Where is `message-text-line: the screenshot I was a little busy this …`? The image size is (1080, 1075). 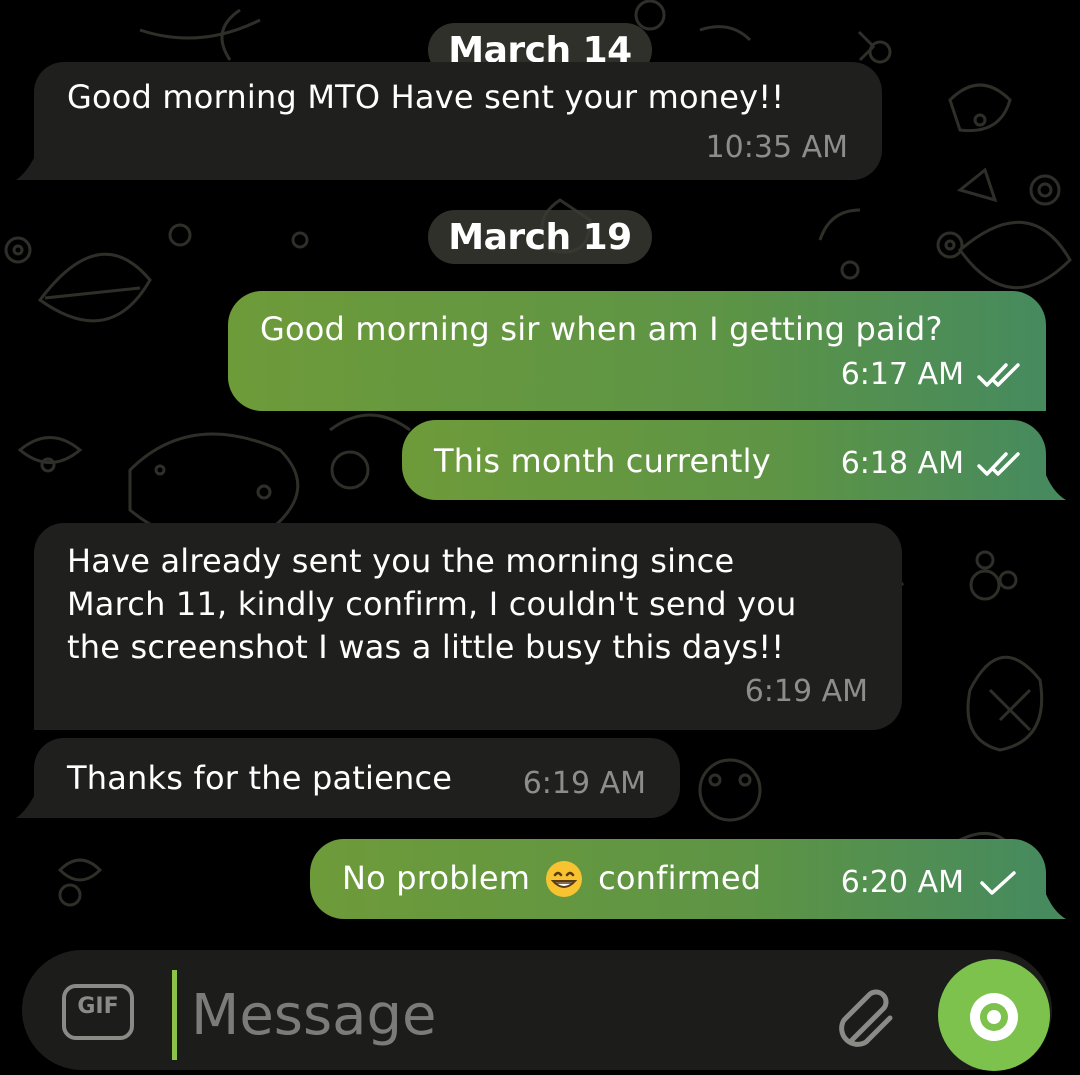 message-text-line: the screenshot I was a little busy this … is located at coordinates (426, 647).